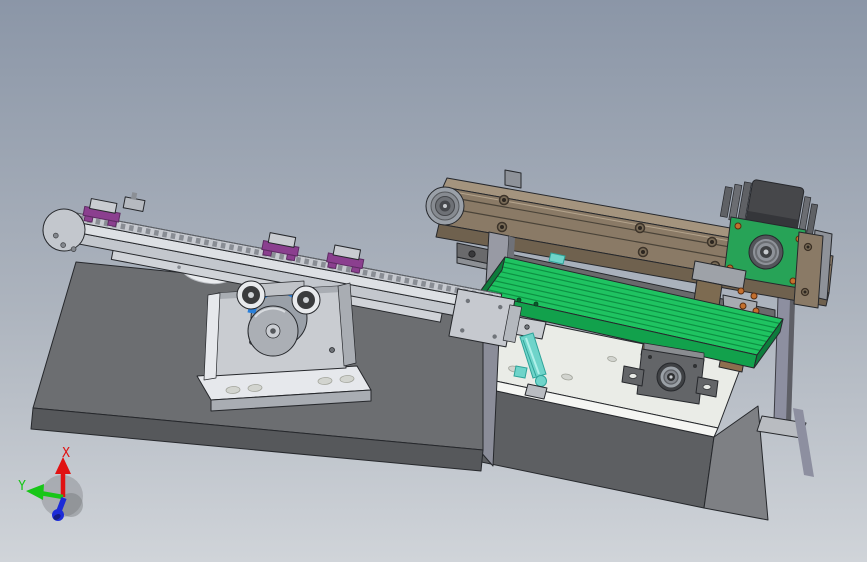  I want to click on beam-top-tab, so click(513, 179).